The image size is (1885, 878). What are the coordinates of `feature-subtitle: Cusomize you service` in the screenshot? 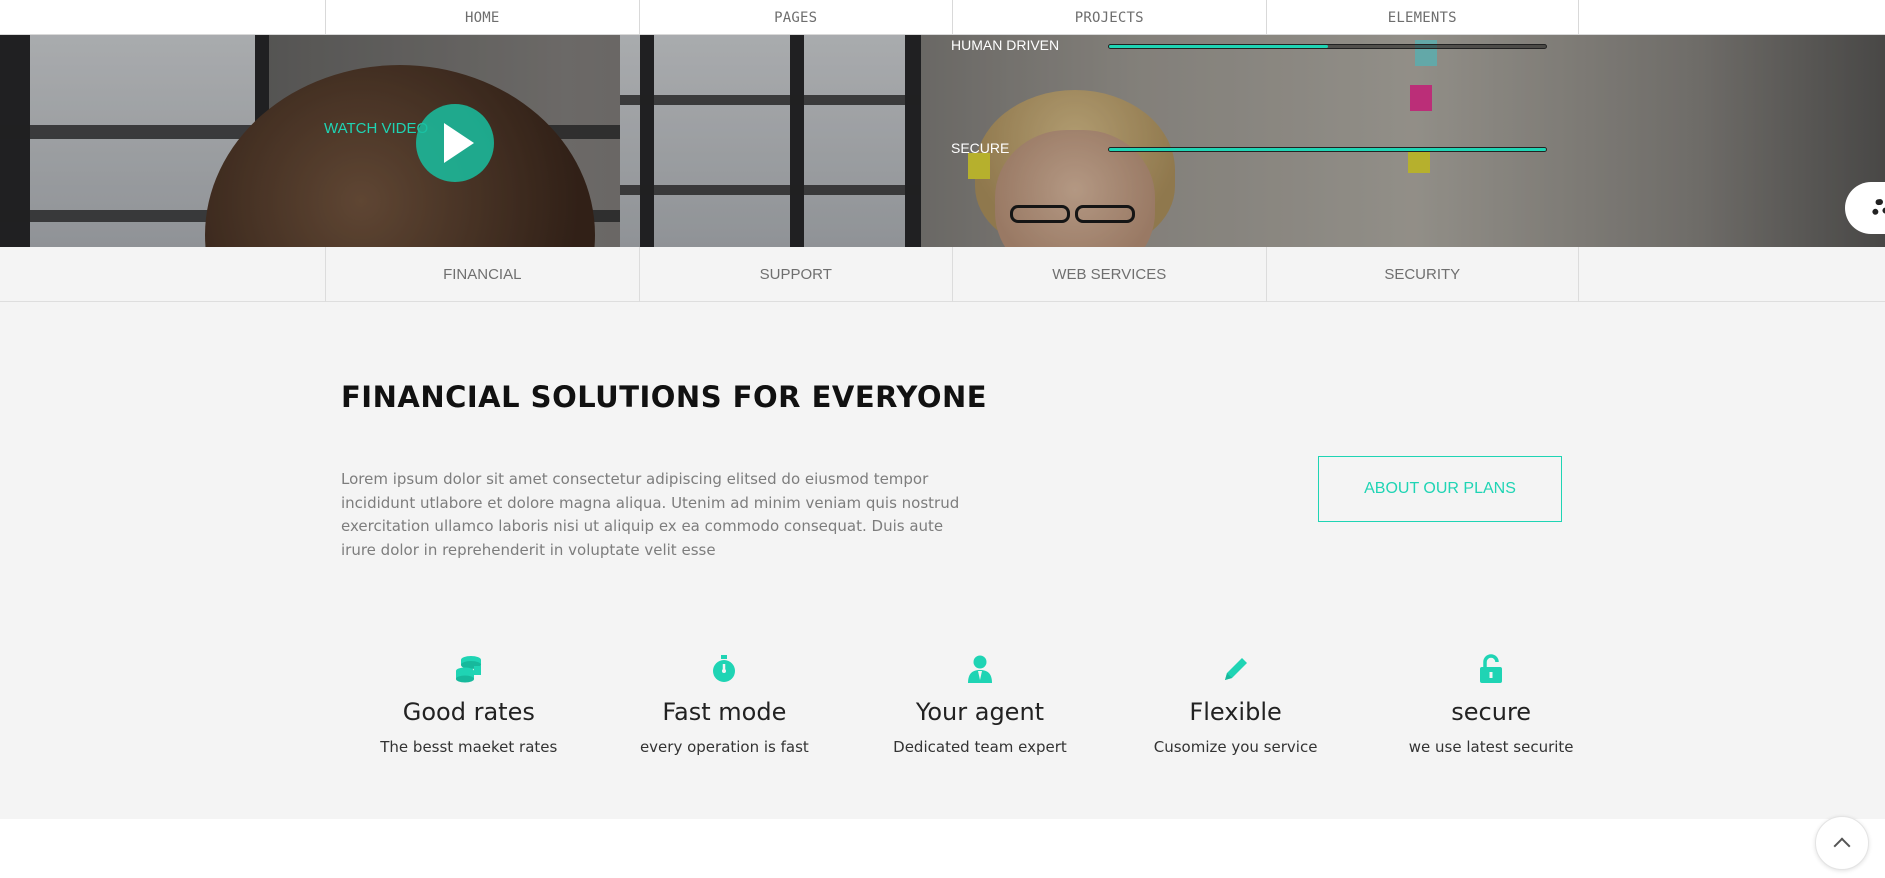 It's located at (1235, 747).